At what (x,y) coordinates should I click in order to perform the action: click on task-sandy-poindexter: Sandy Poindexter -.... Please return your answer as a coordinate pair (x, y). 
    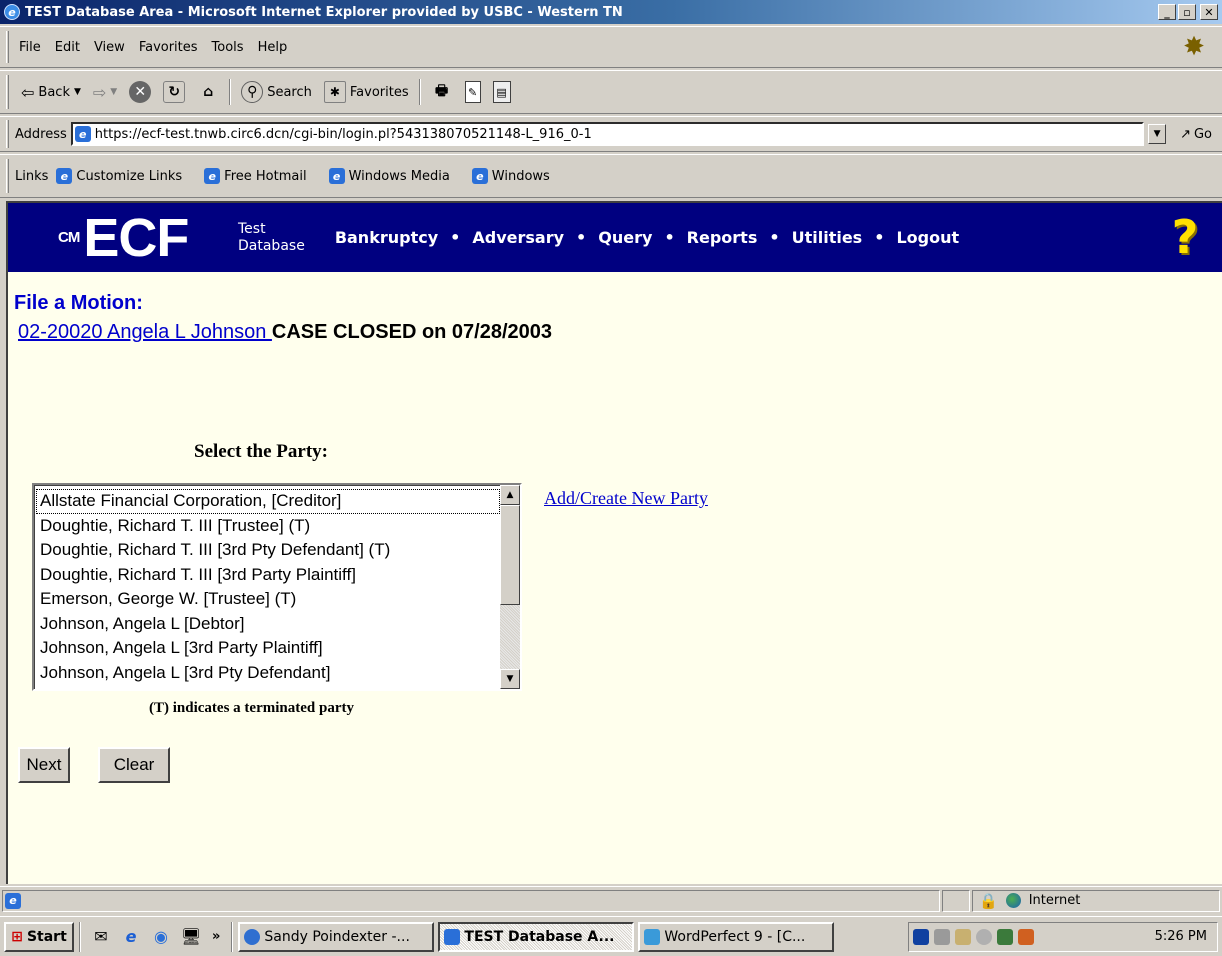
    Looking at the image, I should click on (336, 936).